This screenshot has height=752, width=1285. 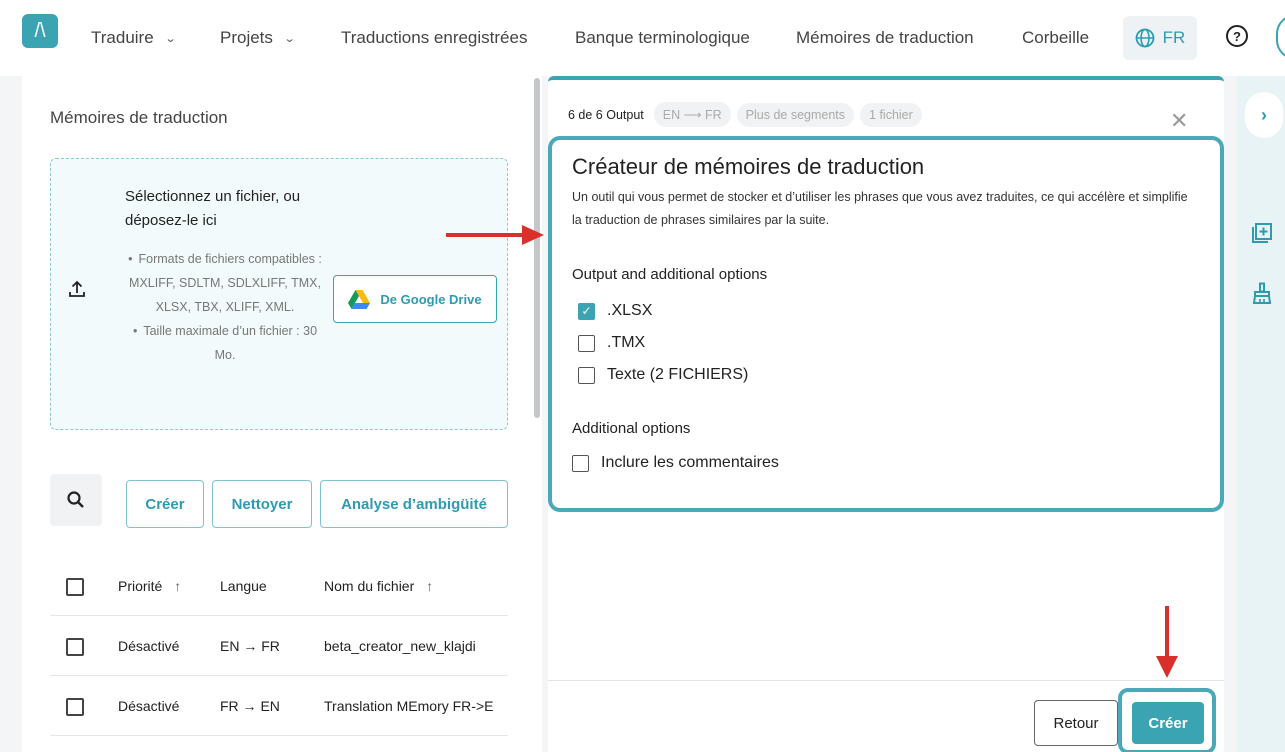 I want to click on globe-icon, so click(x=1145, y=38).